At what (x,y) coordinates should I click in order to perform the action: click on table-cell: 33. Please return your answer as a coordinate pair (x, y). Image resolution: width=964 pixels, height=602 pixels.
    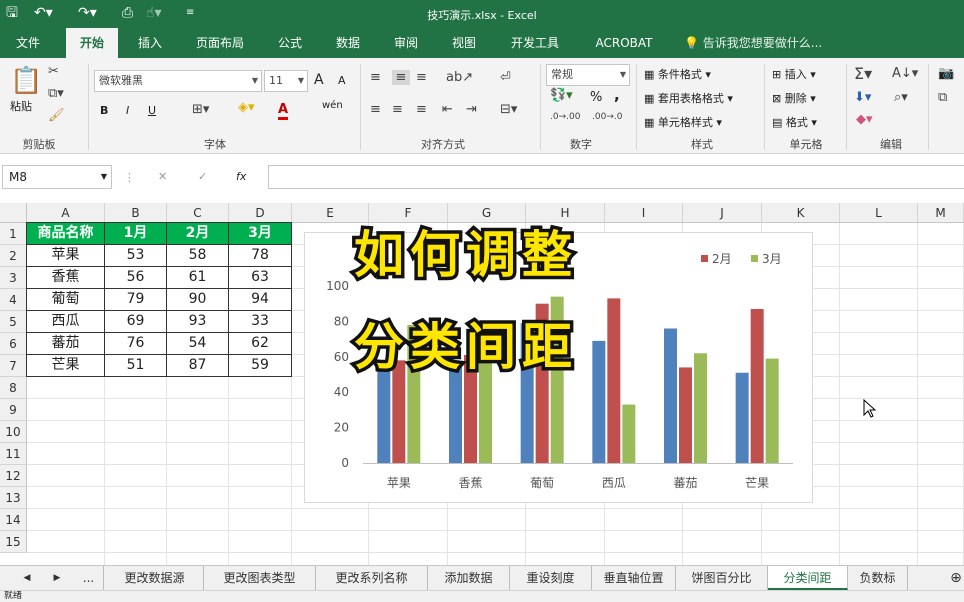
    Looking at the image, I should click on (260, 322).